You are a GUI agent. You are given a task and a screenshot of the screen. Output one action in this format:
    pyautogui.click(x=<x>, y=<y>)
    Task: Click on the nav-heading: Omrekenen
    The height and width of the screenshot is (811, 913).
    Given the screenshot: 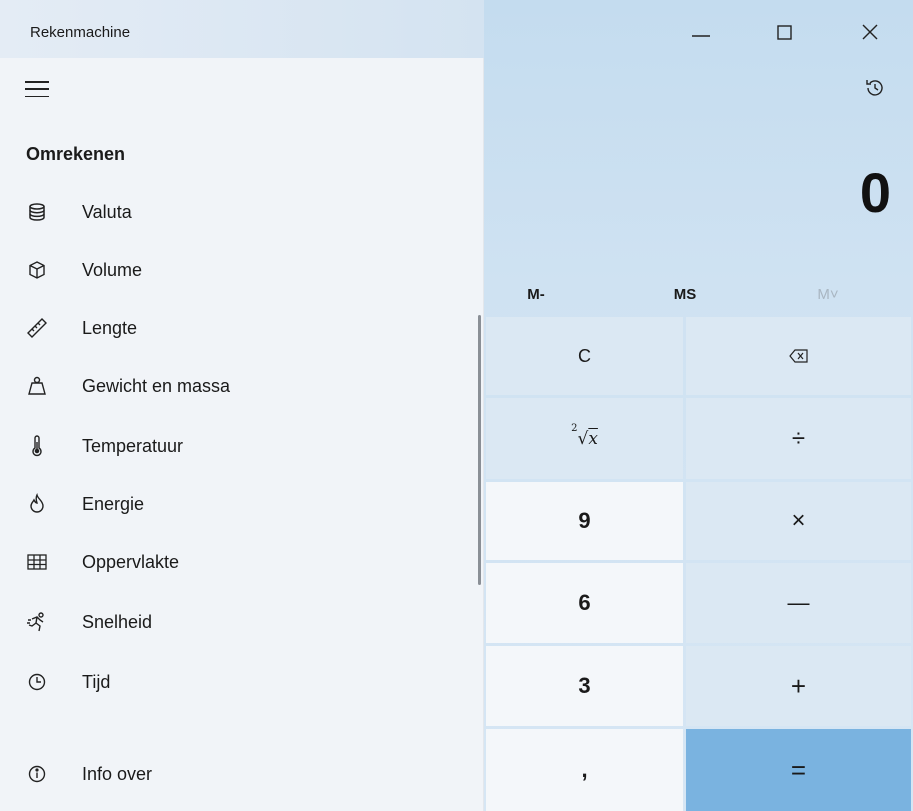 What is the action you would take?
    pyautogui.click(x=76, y=154)
    